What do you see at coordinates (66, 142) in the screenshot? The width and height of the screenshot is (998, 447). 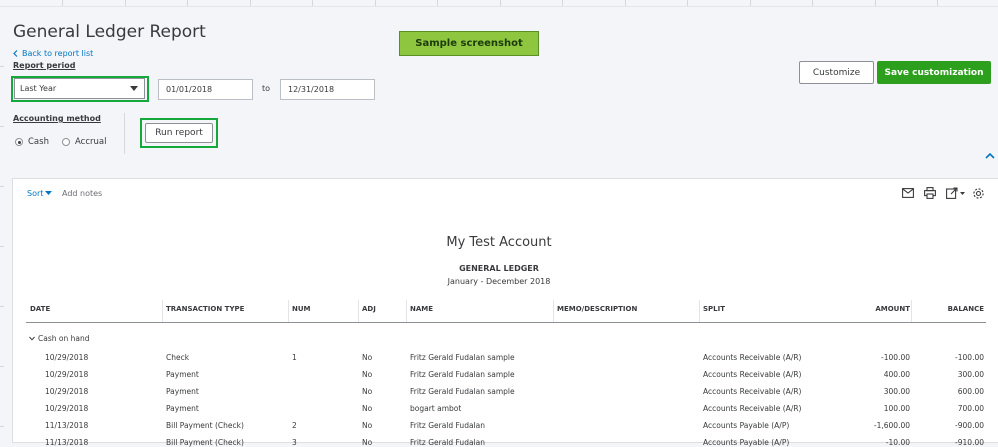 I see `radio-accrual-indicator` at bounding box center [66, 142].